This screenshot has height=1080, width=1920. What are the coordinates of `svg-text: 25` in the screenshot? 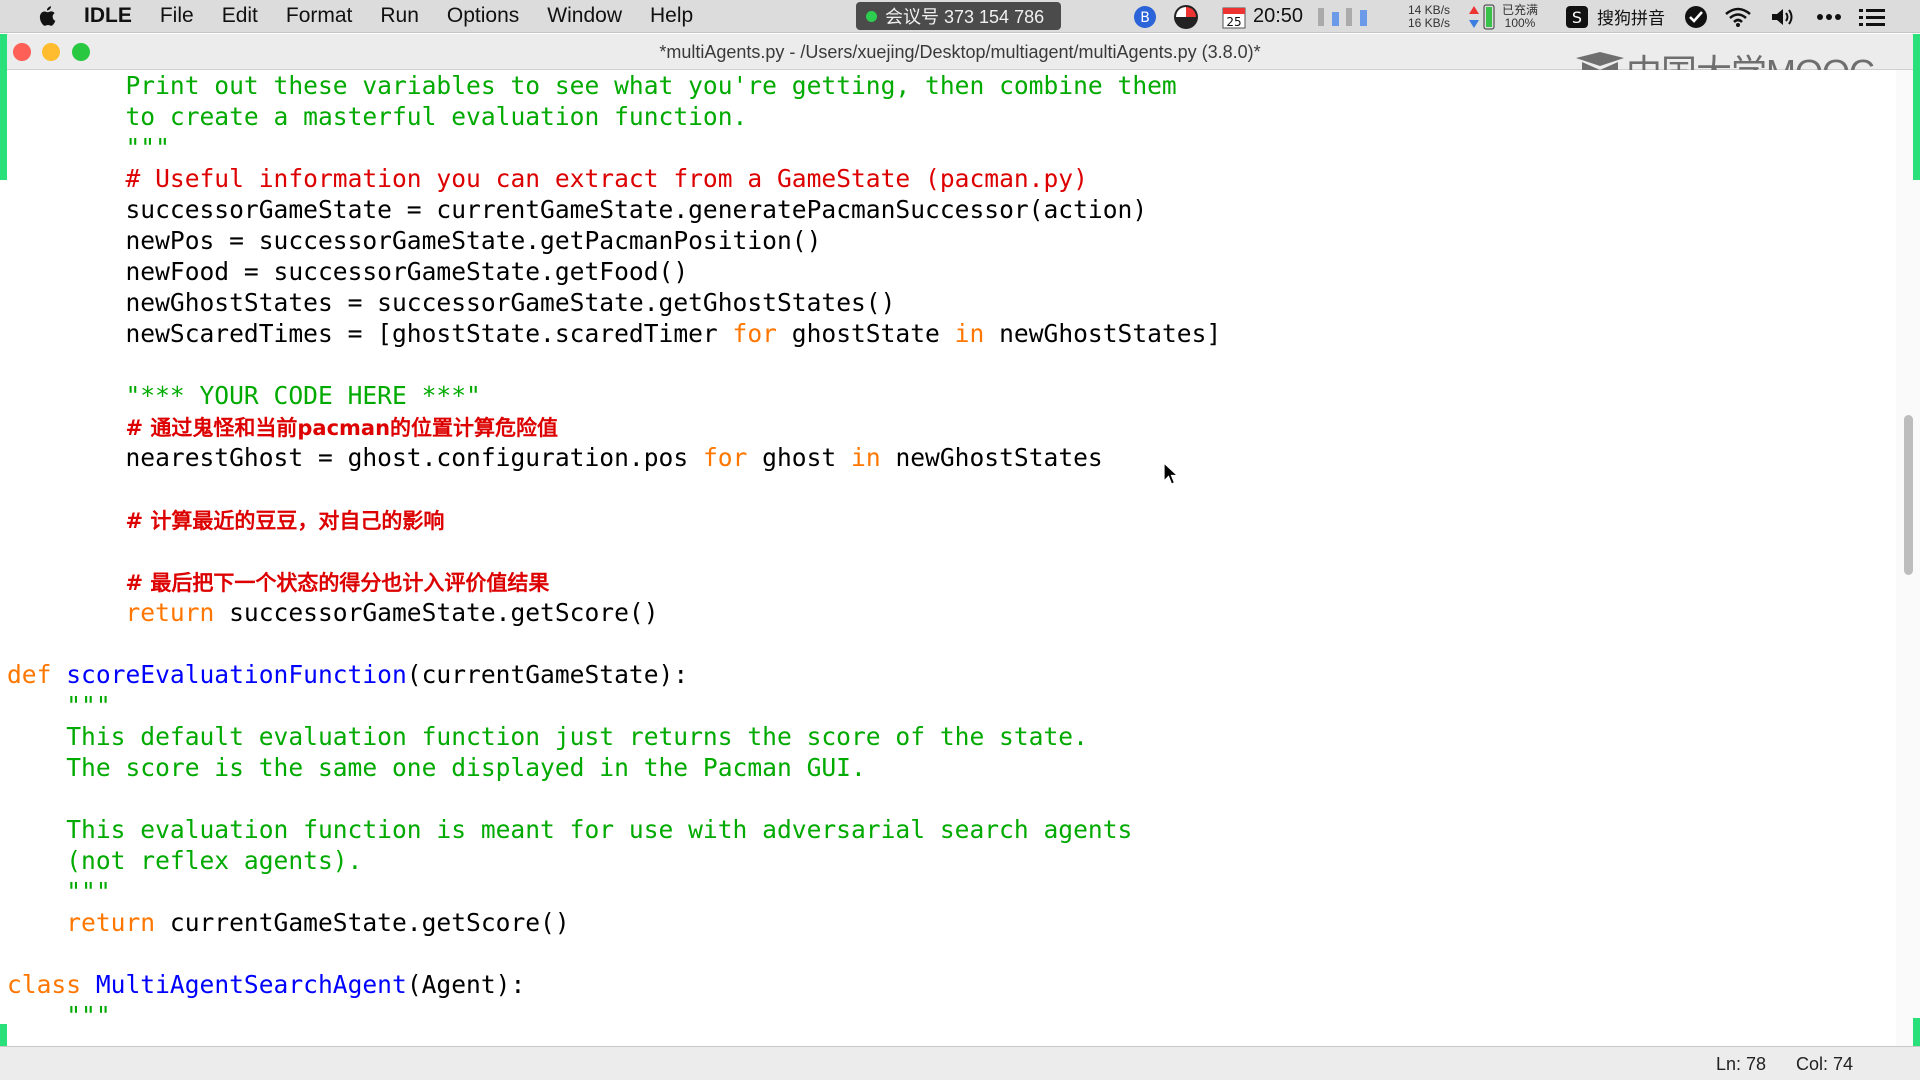 It's located at (1233, 22).